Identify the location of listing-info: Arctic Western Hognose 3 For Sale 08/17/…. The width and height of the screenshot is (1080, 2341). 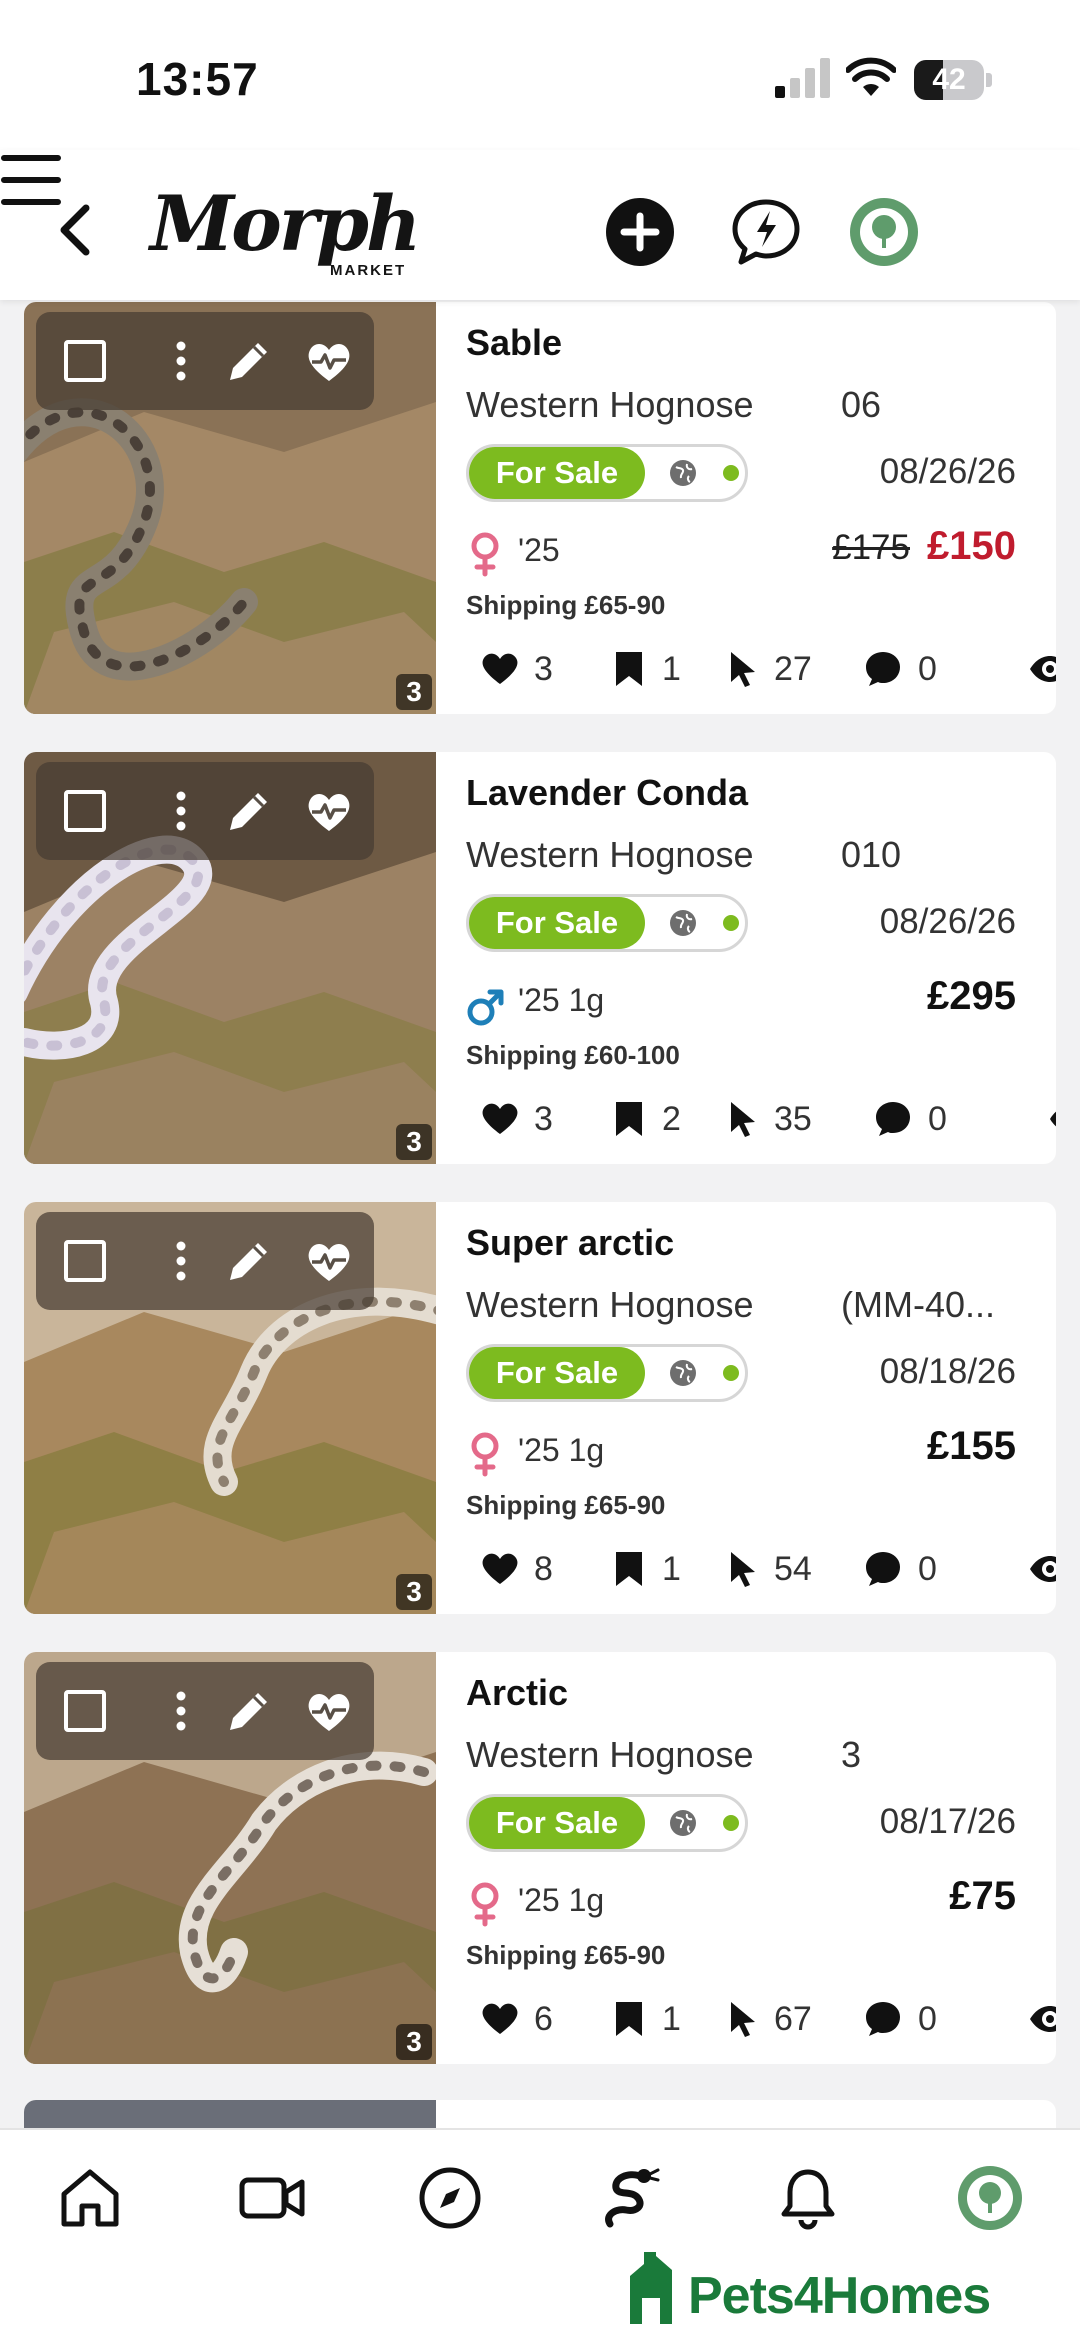
(761, 1858).